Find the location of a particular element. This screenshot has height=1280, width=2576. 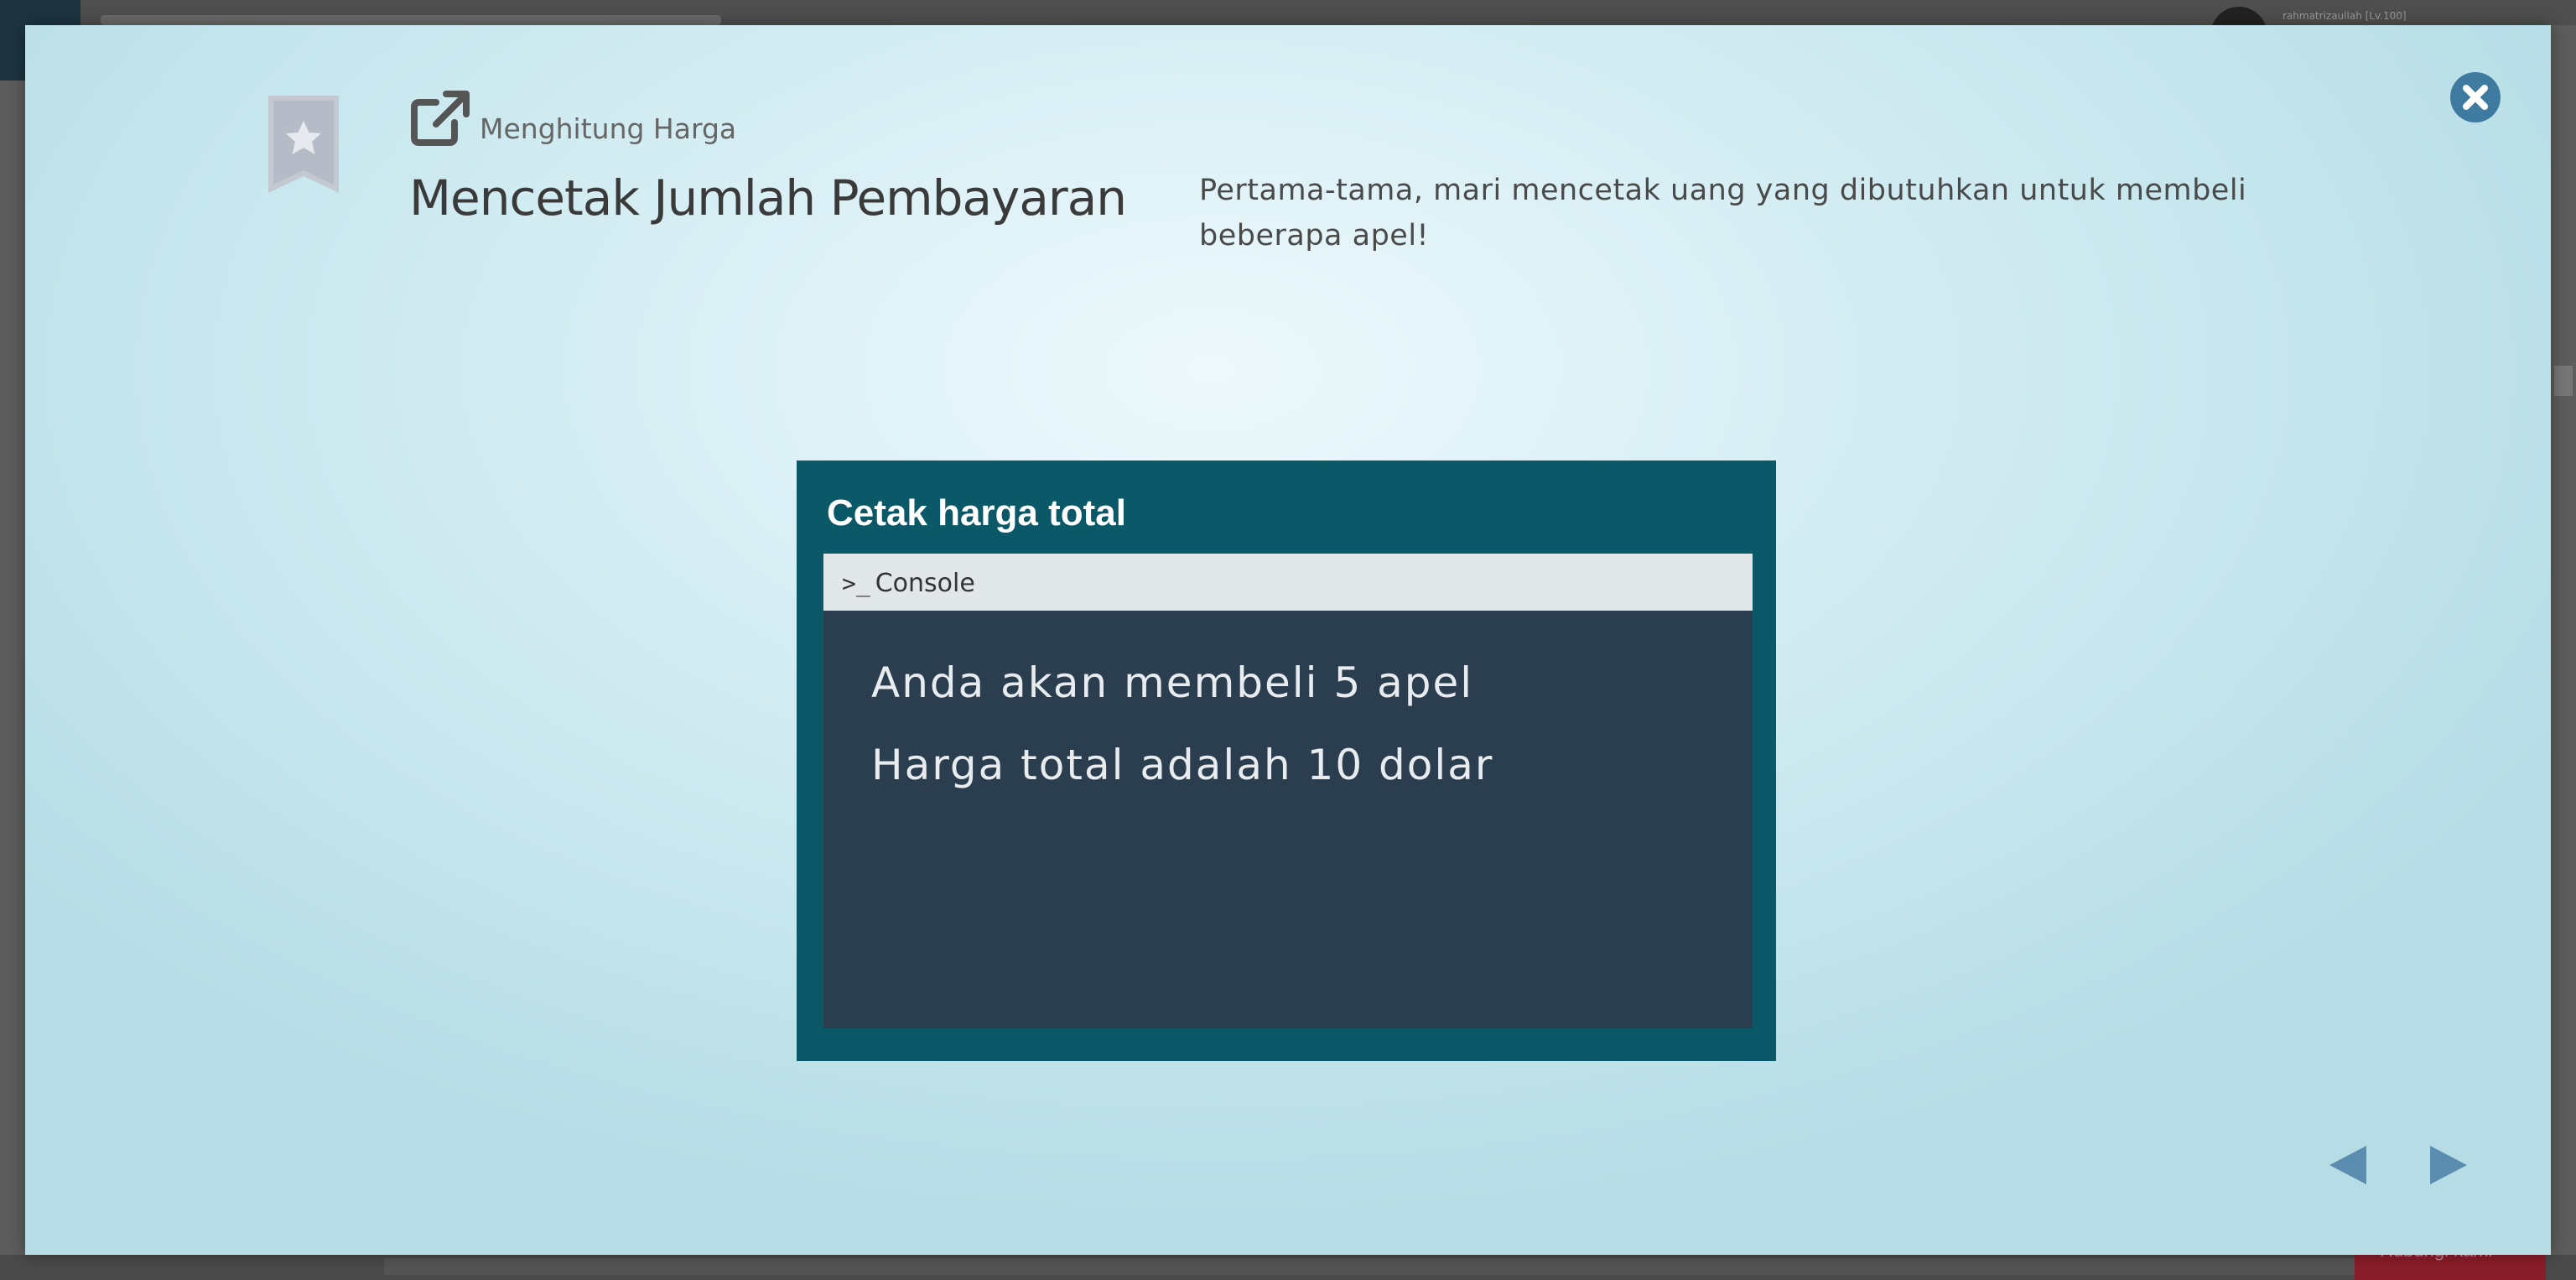

slide-heading: Cetak harga total is located at coordinates (976, 512).